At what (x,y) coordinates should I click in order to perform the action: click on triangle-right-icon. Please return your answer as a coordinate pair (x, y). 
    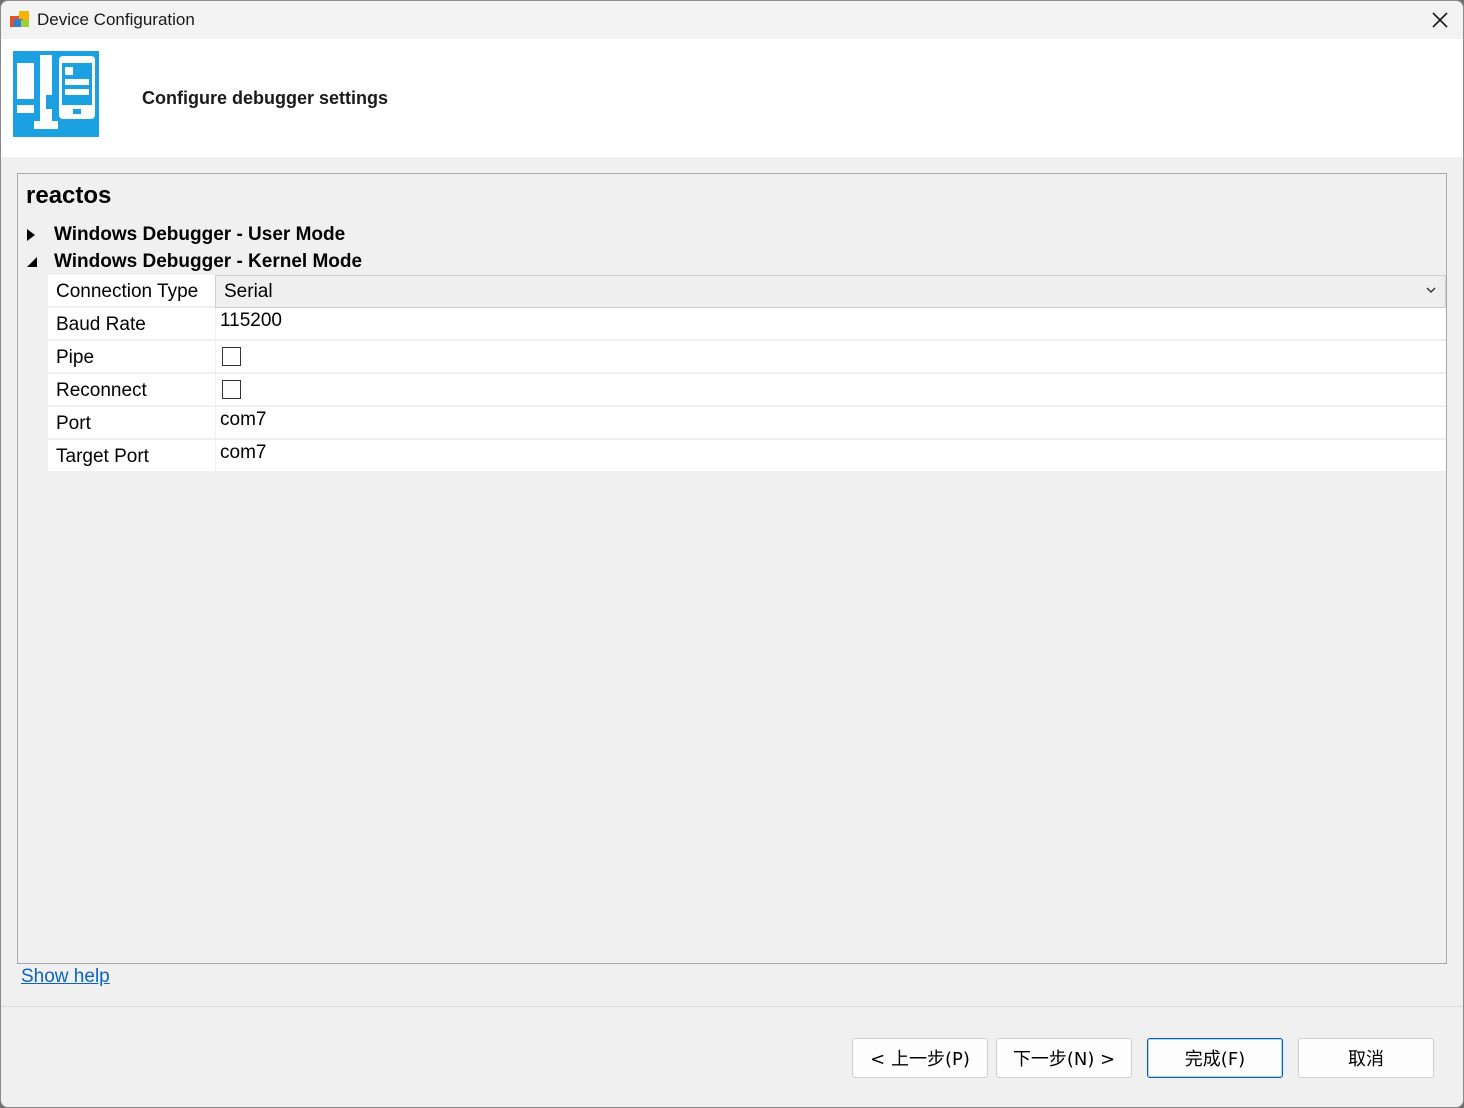
    Looking at the image, I should click on (40, 235).